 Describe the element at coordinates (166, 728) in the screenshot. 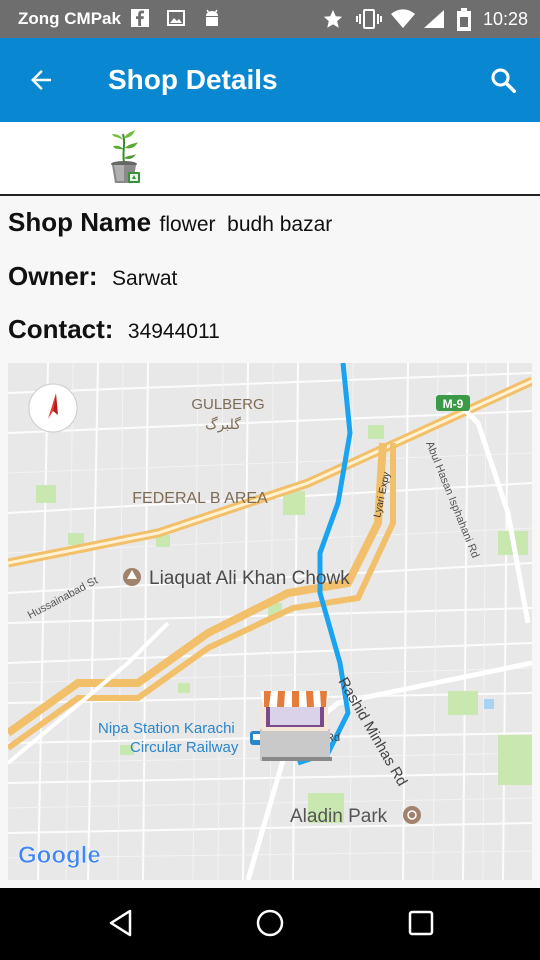

I see `map-label-nipa-1: Nipa Station Karachi` at that location.